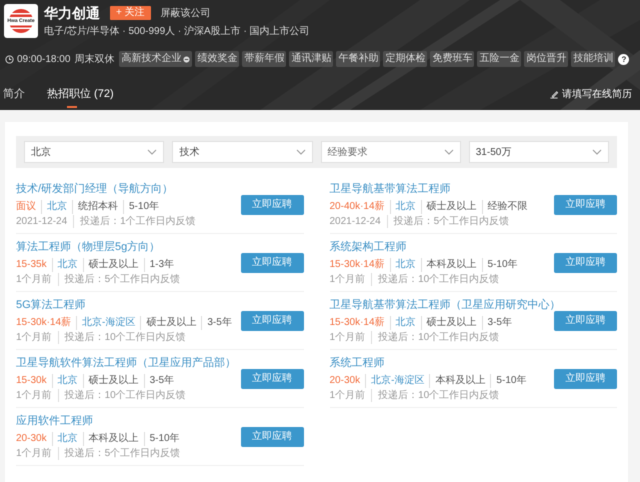 This screenshot has width=640, height=482. Describe the element at coordinates (186, 59) in the screenshot. I see `badge-icon` at that location.